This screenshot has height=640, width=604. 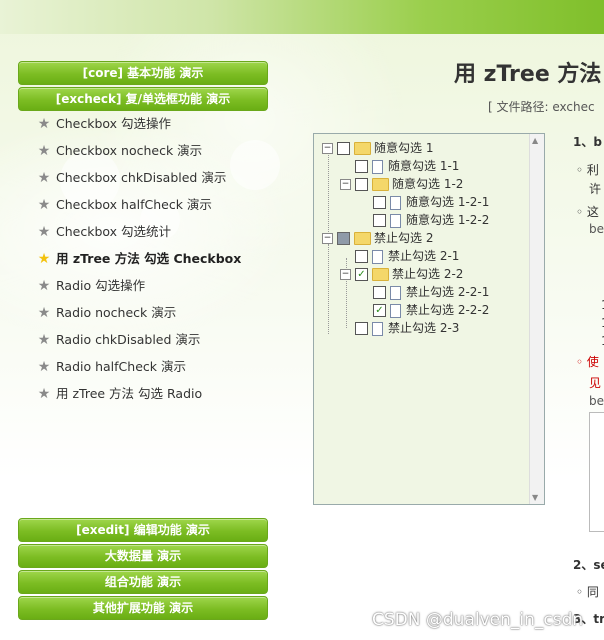 What do you see at coordinates (401, 274) in the screenshot?
I see `tree-node: − ✓ 禁止勾选 2-2` at bounding box center [401, 274].